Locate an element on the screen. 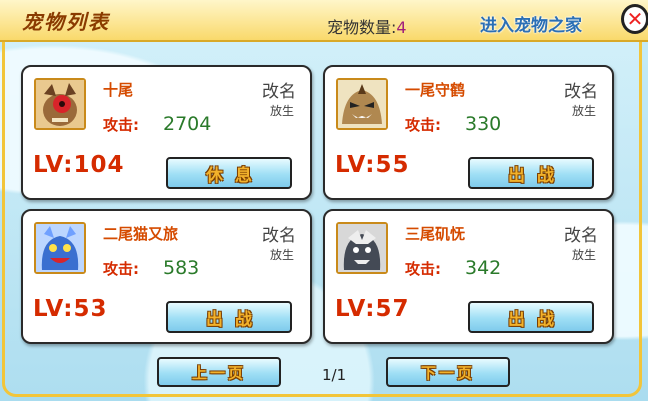  attack-value: 330 is located at coordinates (483, 124).